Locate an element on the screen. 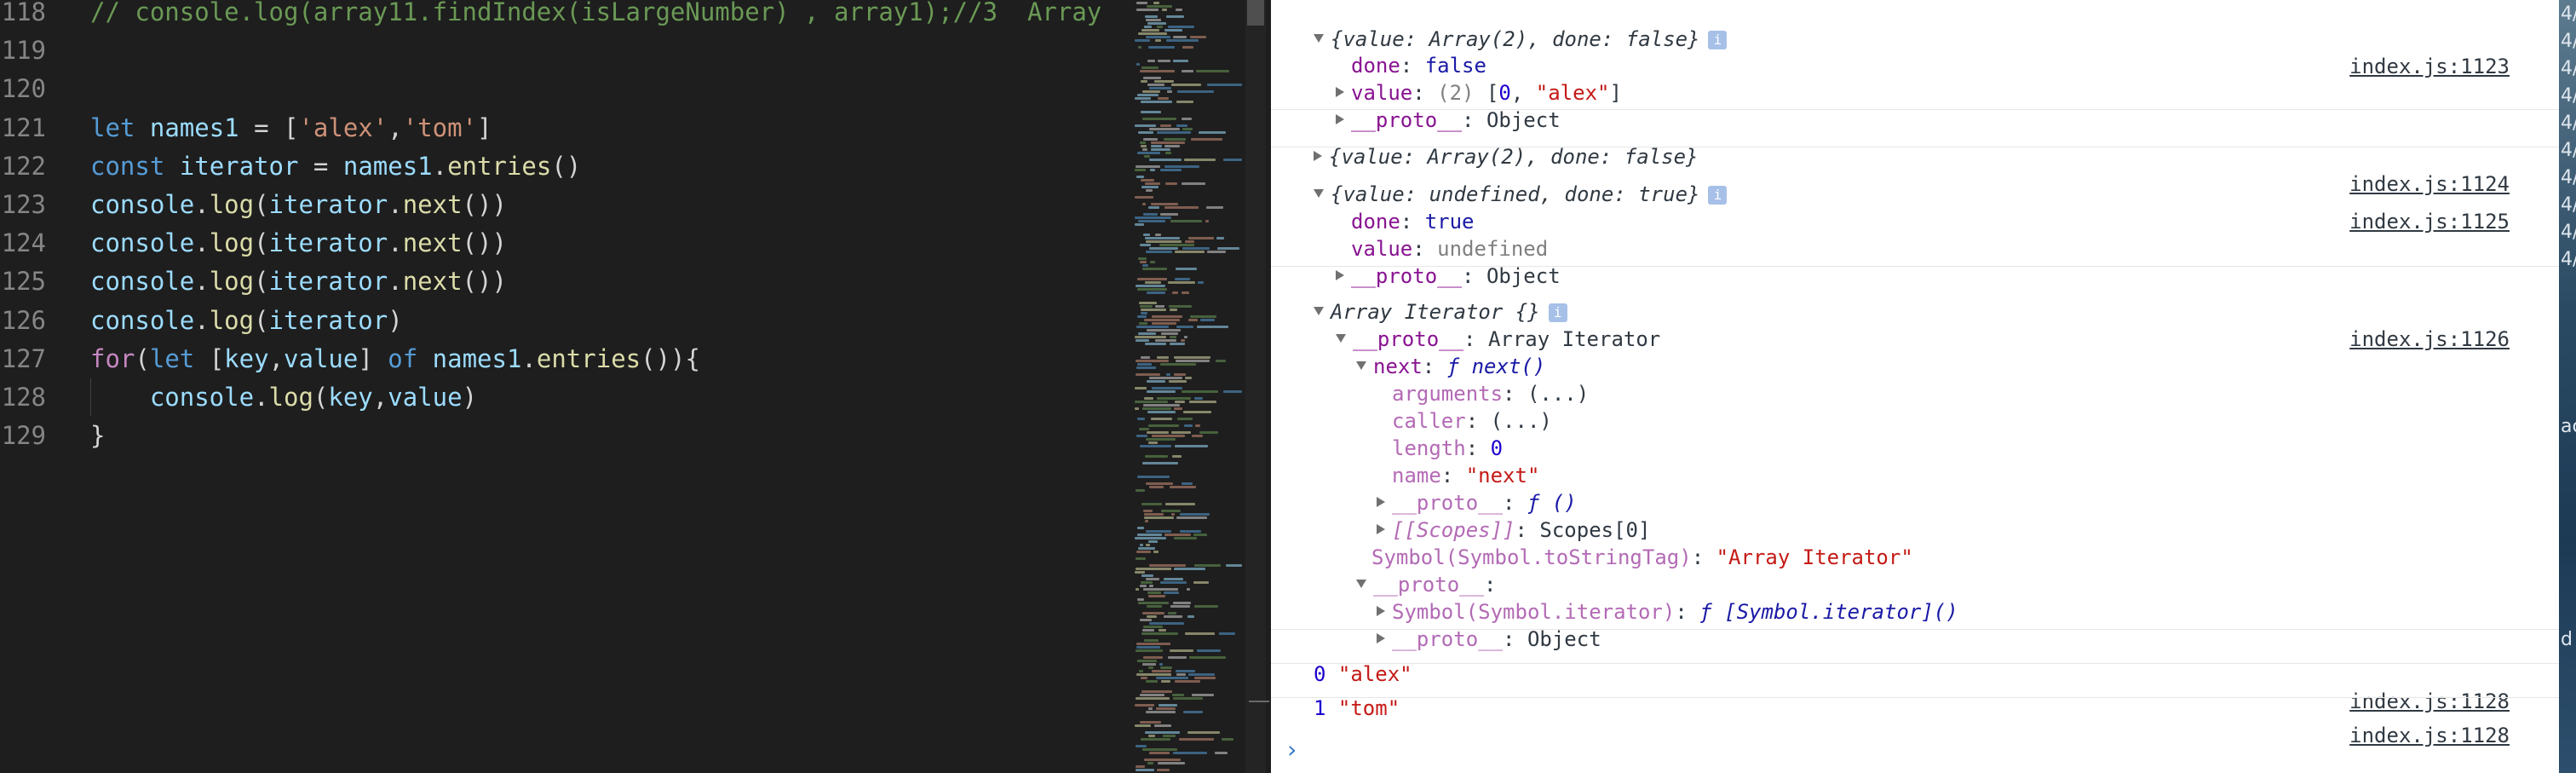 The width and height of the screenshot is (2576, 773). property-row: __proto__: ƒ () is located at coordinates (1915, 489).